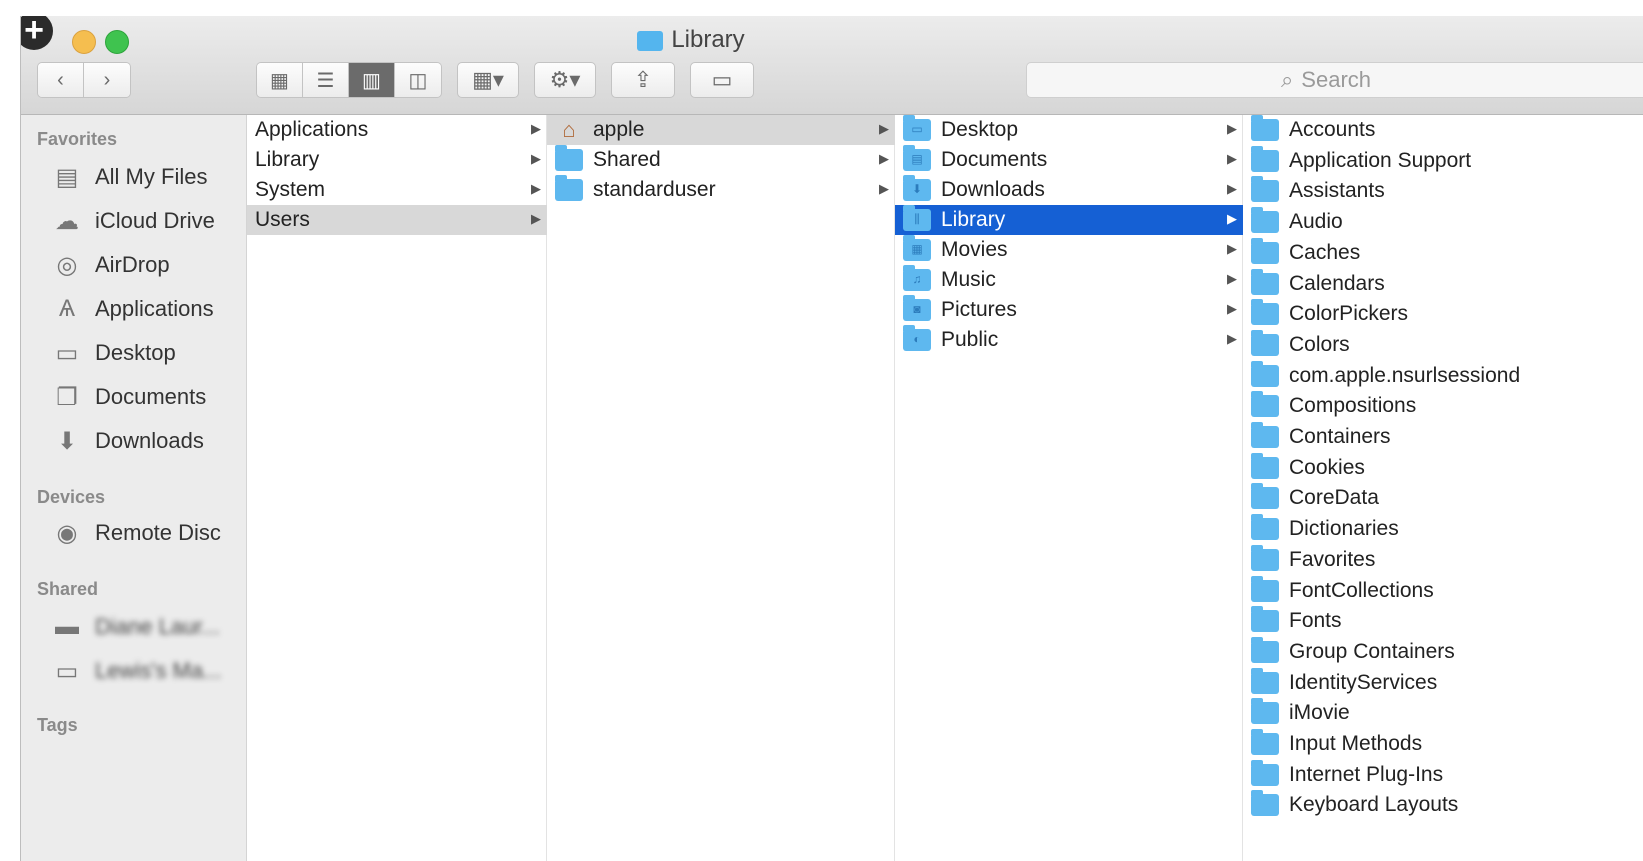 This screenshot has height=861, width=1643. I want to click on list-item: Calendars, so click(1443, 283).